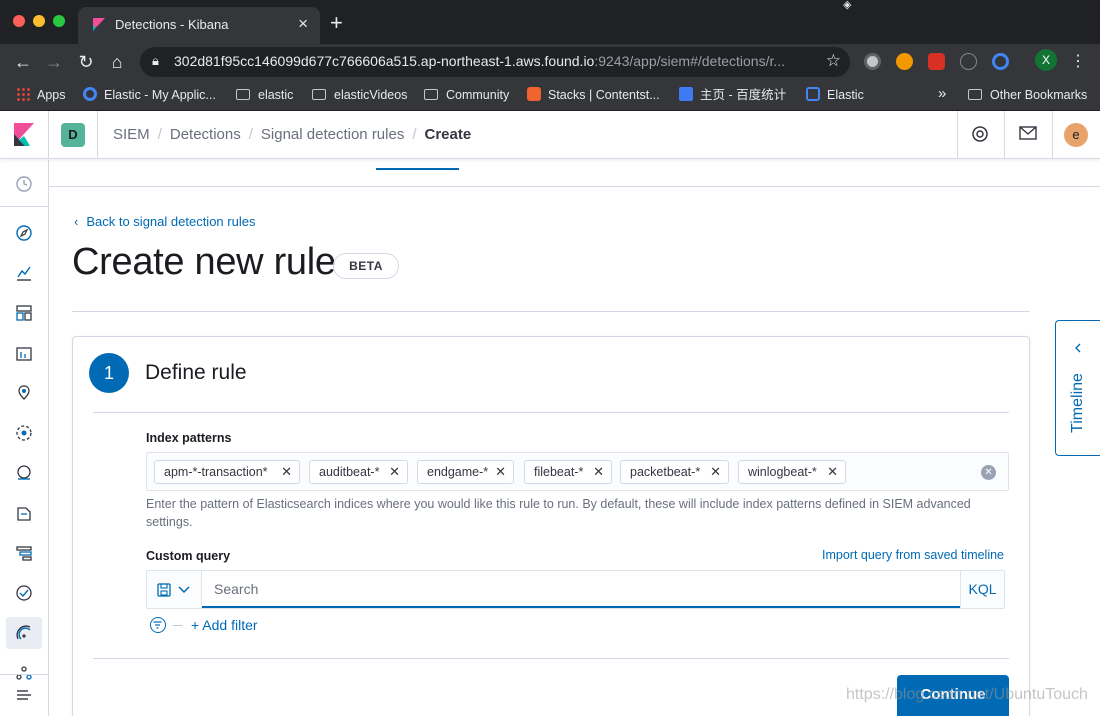  What do you see at coordinates (1000, 61) in the screenshot?
I see `extension-blue-icon` at bounding box center [1000, 61].